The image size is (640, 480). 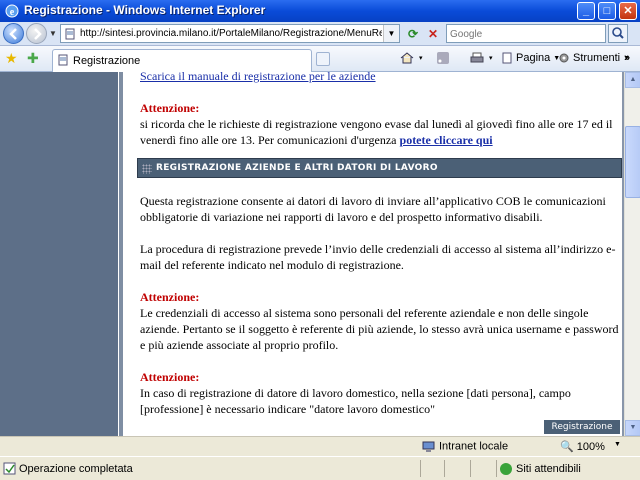 What do you see at coordinates (428, 446) in the screenshot?
I see `intranet-icon` at bounding box center [428, 446].